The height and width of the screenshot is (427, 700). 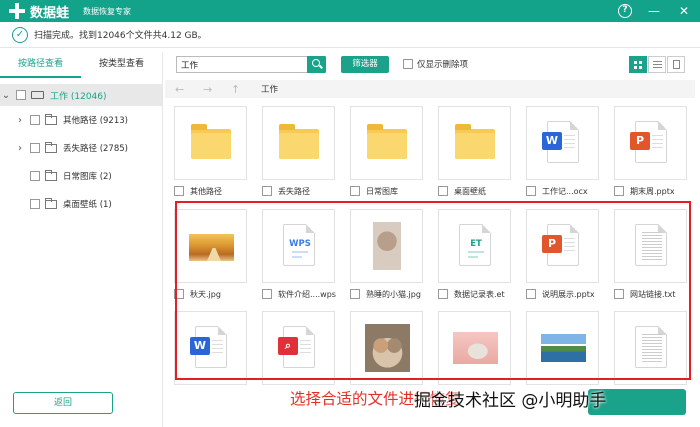 I want to click on file-caption: 期末周.pptx, so click(x=649, y=191).